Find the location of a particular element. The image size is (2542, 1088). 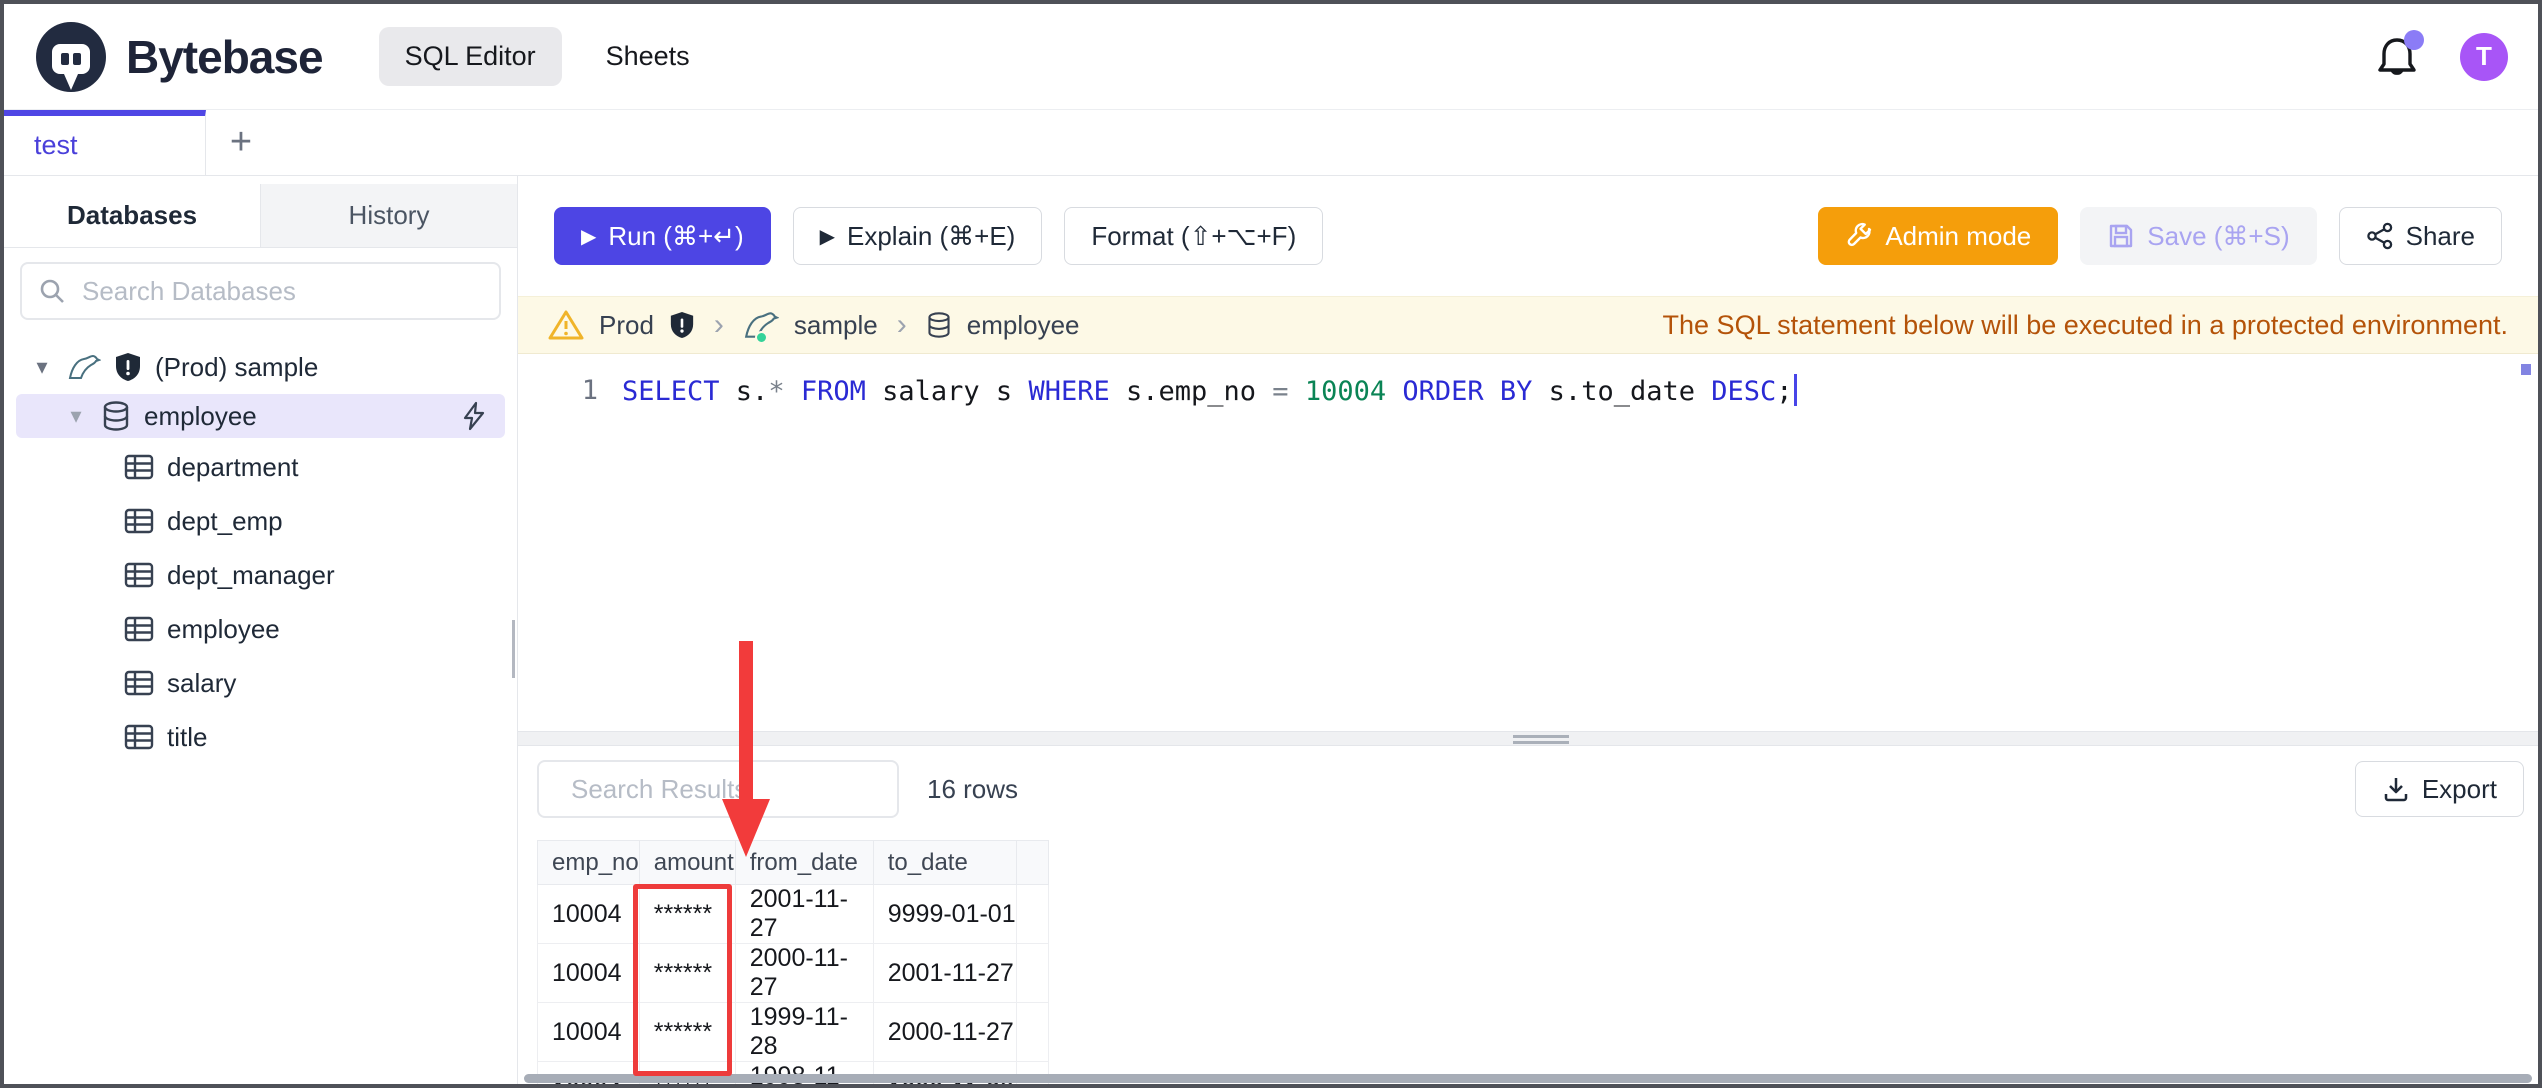

divider-grip is located at coordinates (1541, 739).